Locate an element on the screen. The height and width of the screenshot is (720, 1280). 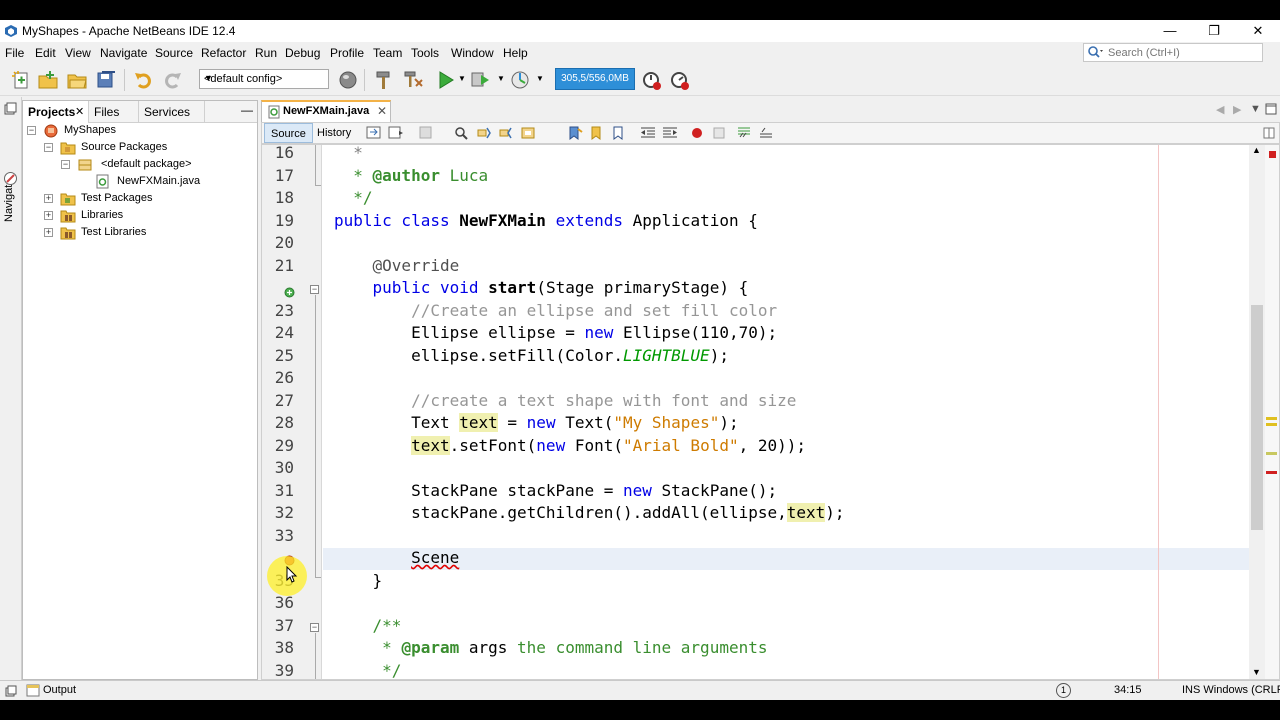
code-token: * is located at coordinates (368, 647).